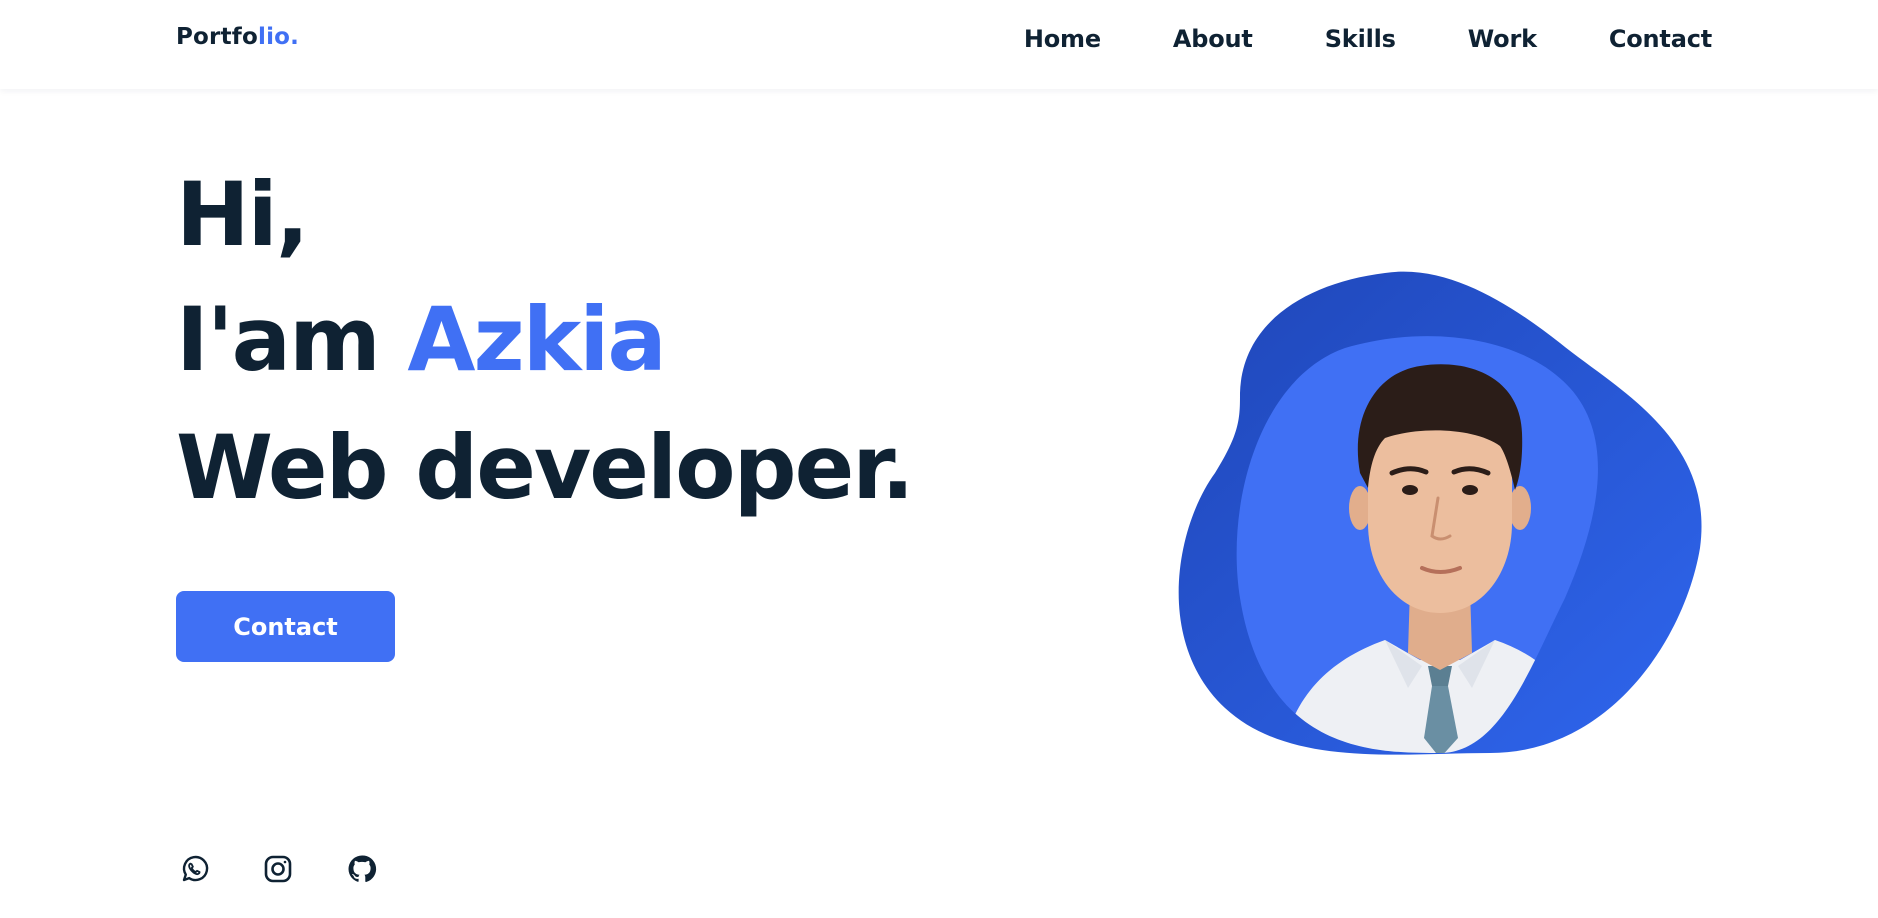  I want to click on profile-photo, so click(1440, 513).